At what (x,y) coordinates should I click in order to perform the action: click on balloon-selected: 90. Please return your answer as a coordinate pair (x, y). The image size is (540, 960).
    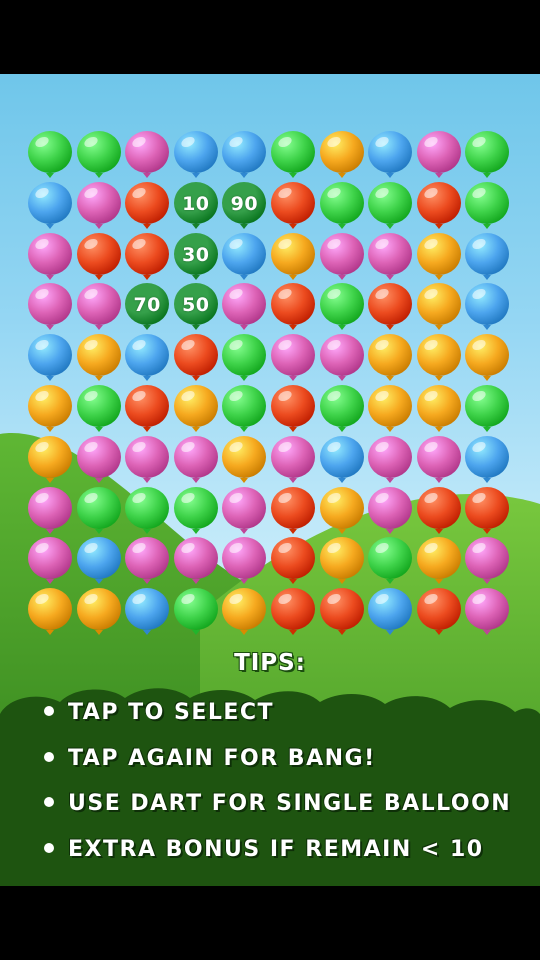
    Looking at the image, I should click on (244, 206).